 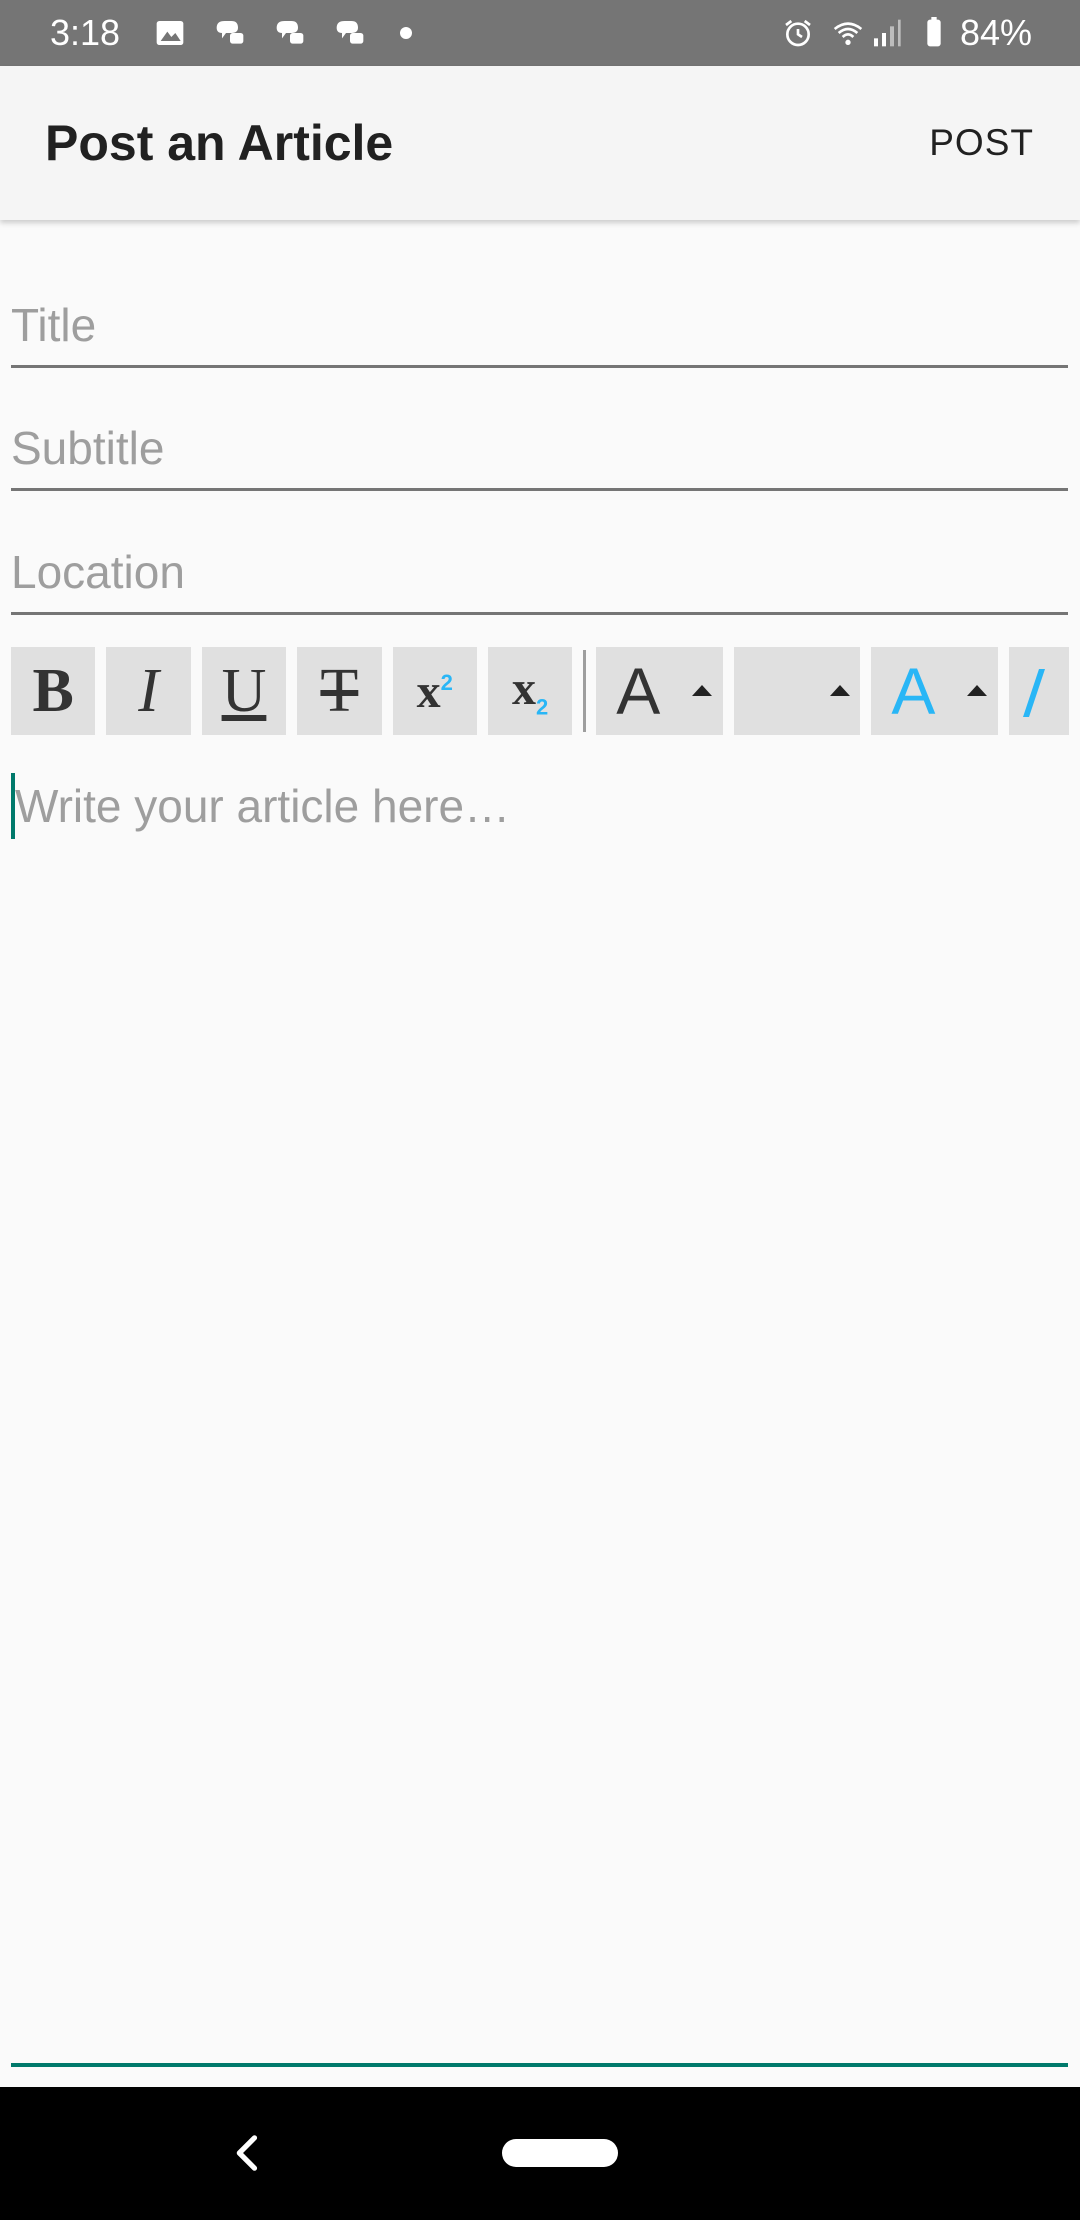 I want to click on bold-button: B, so click(x=53, y=691).